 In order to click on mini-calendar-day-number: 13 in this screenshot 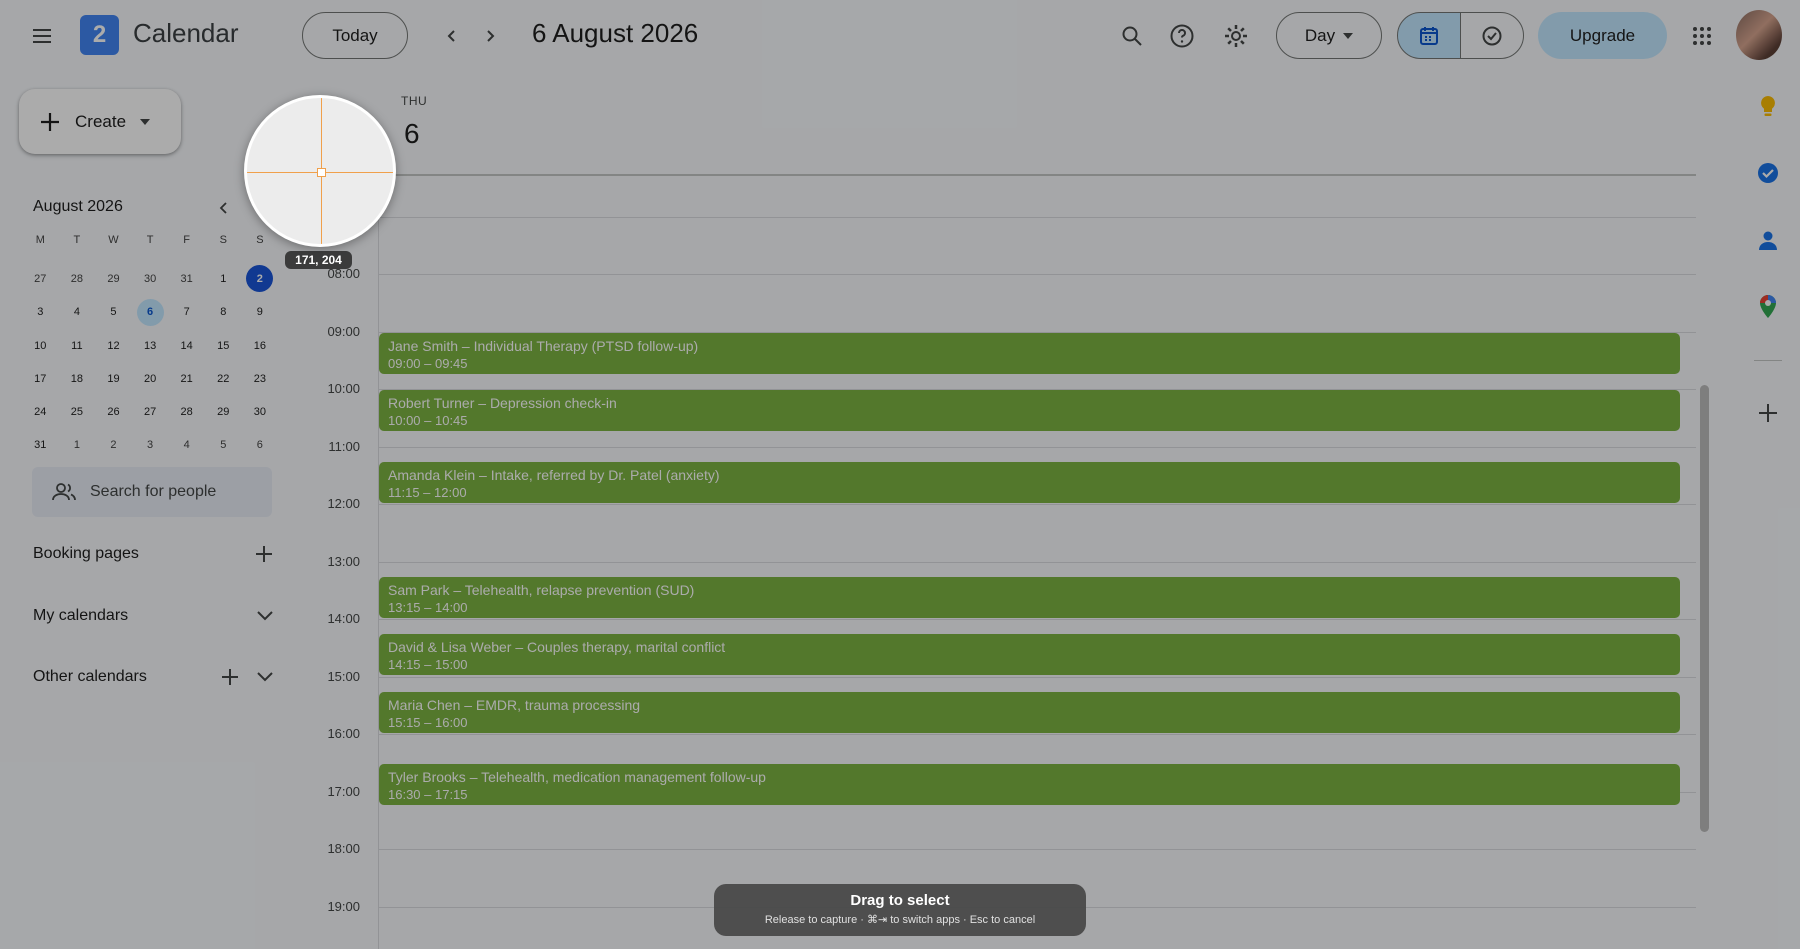, I will do `click(150, 345)`.